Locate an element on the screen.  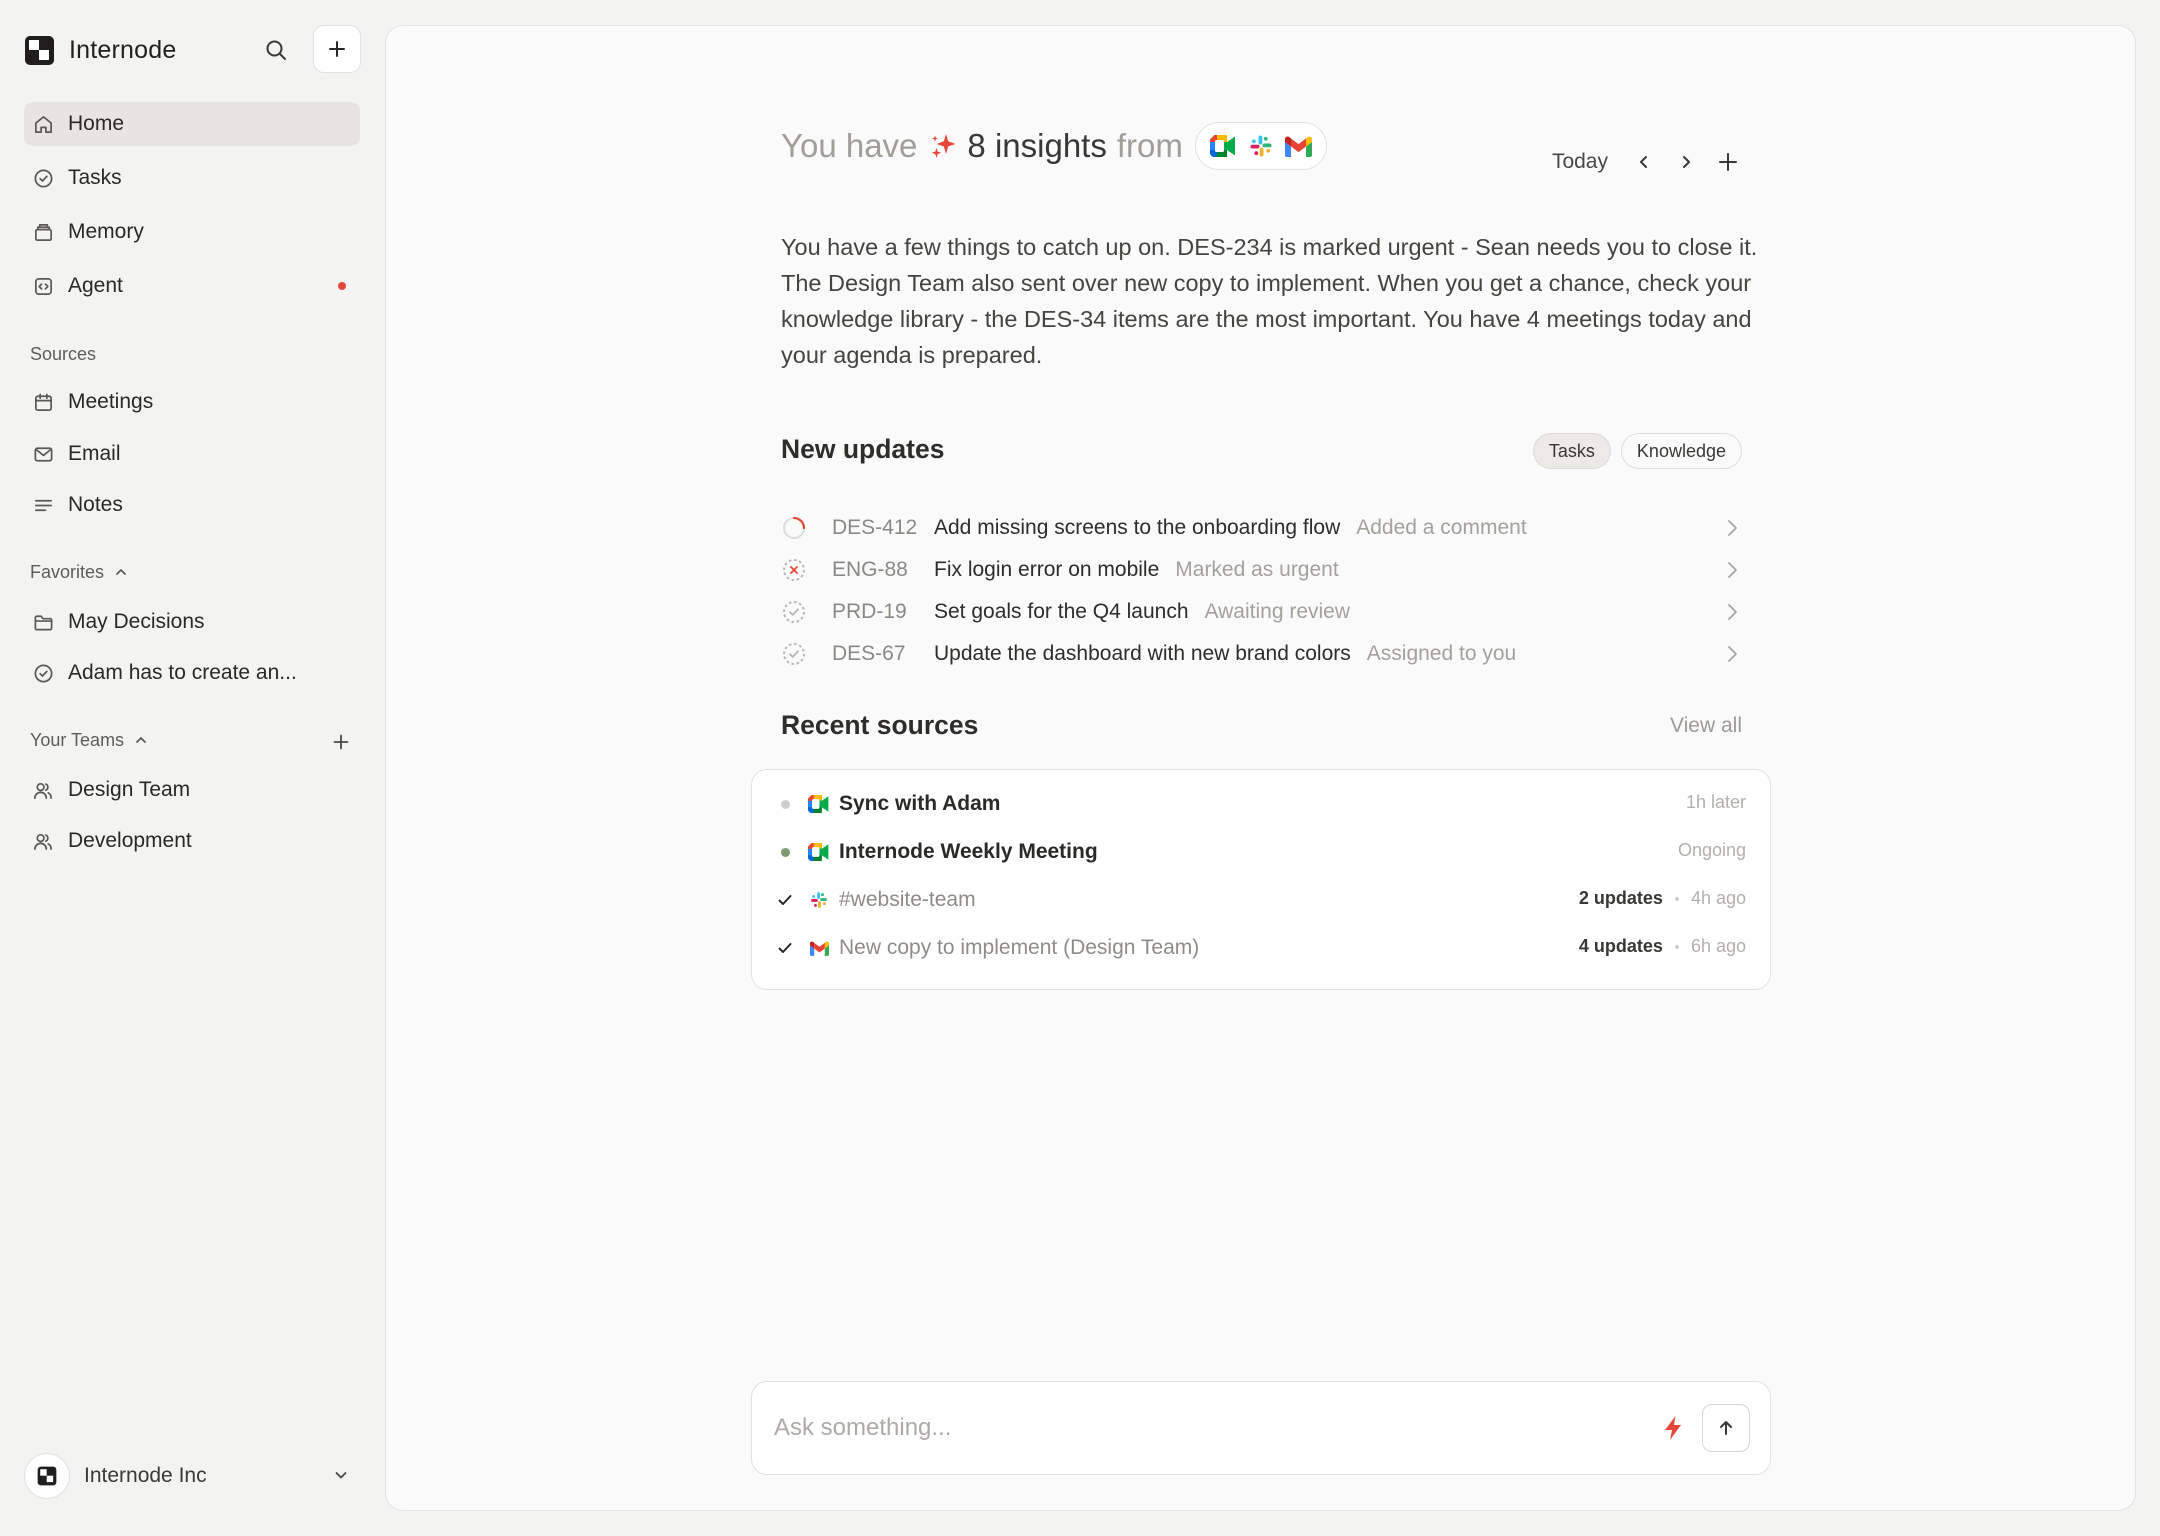
sidebar-item-tasks: Tasks is located at coordinates (192, 178).